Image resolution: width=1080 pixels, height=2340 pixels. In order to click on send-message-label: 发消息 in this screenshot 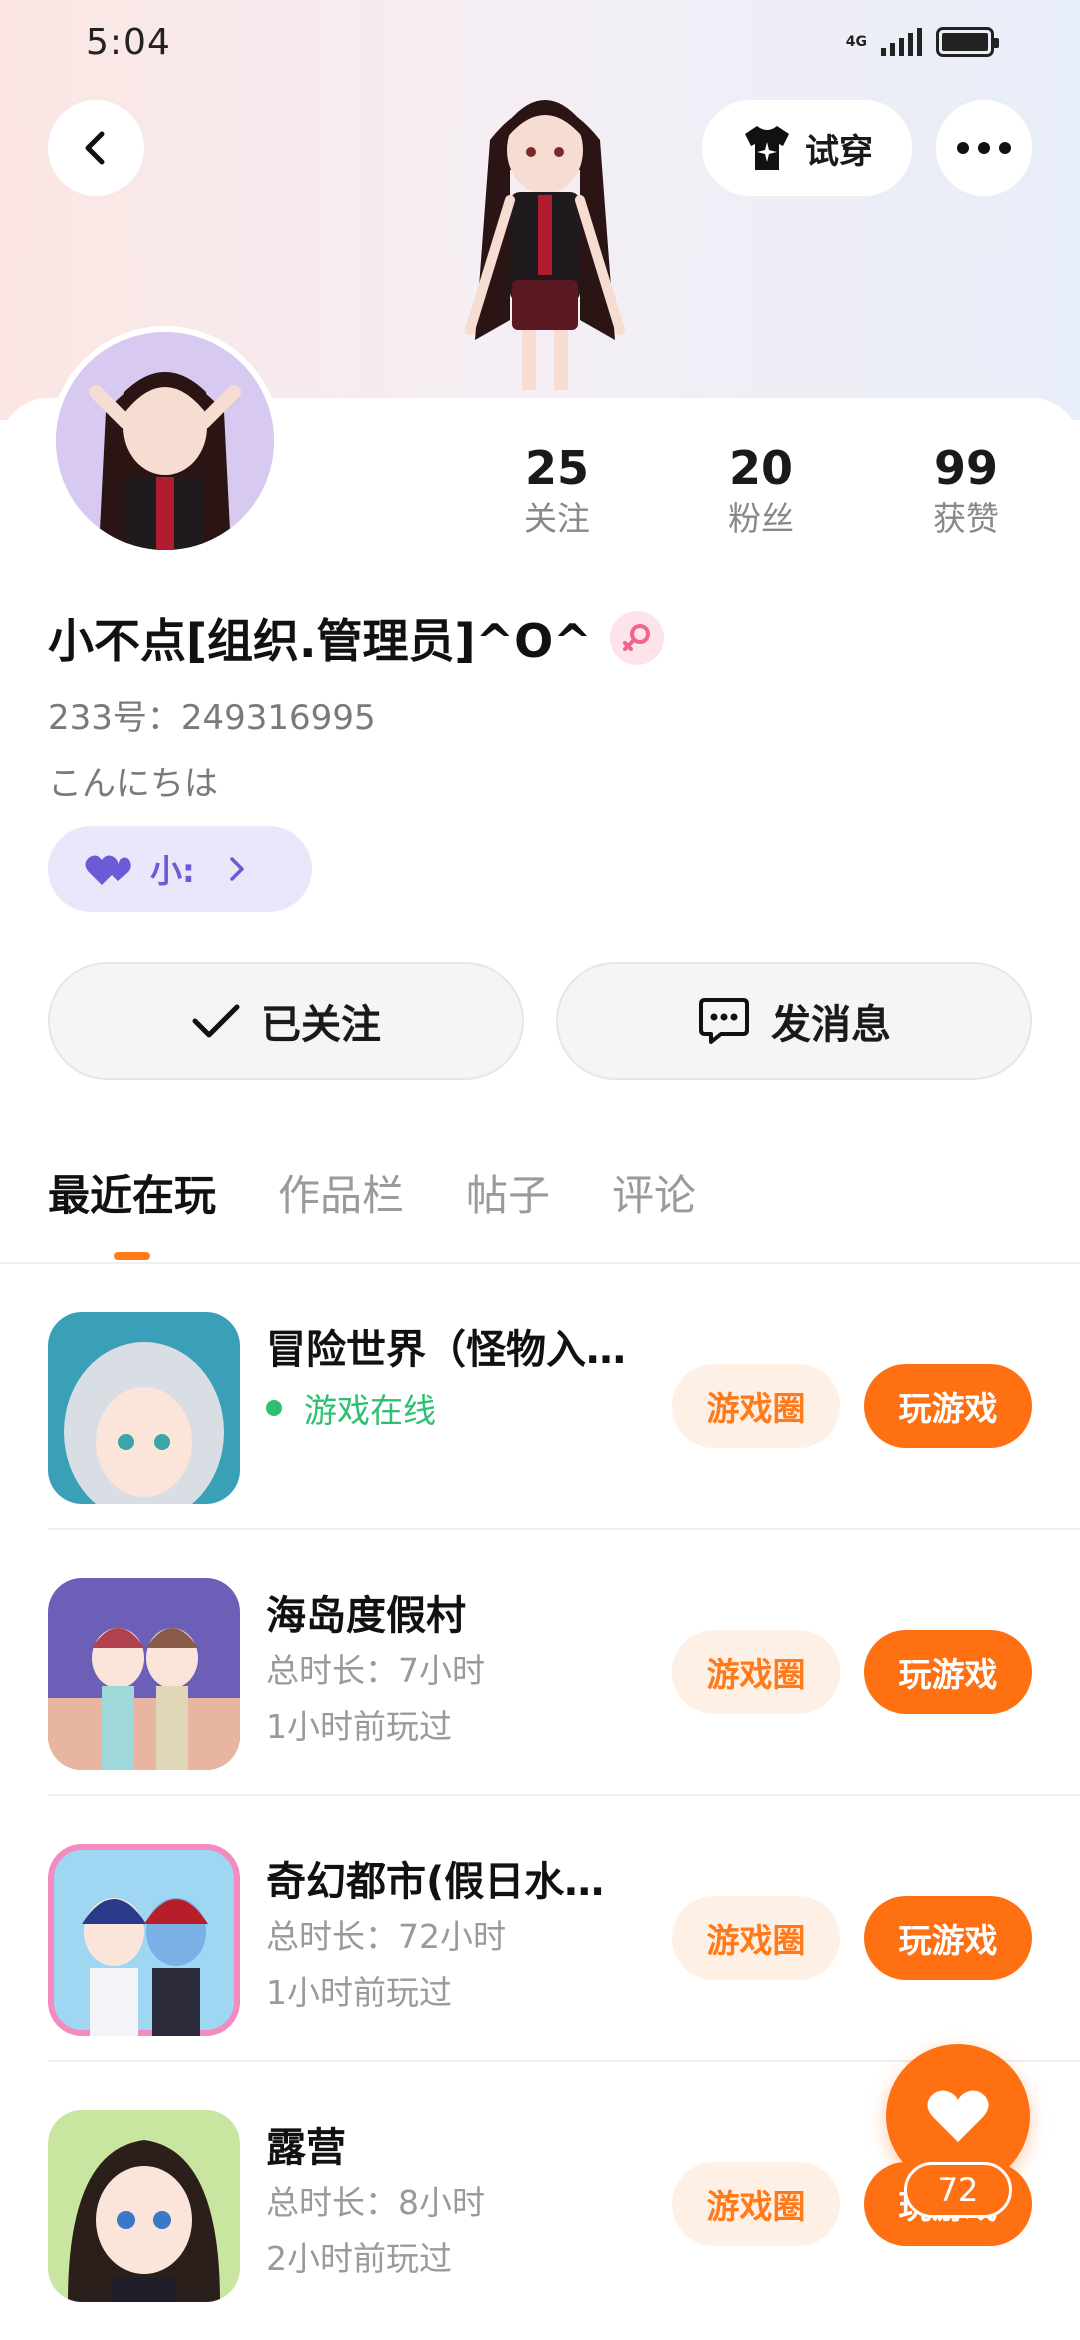, I will do `click(831, 1025)`.